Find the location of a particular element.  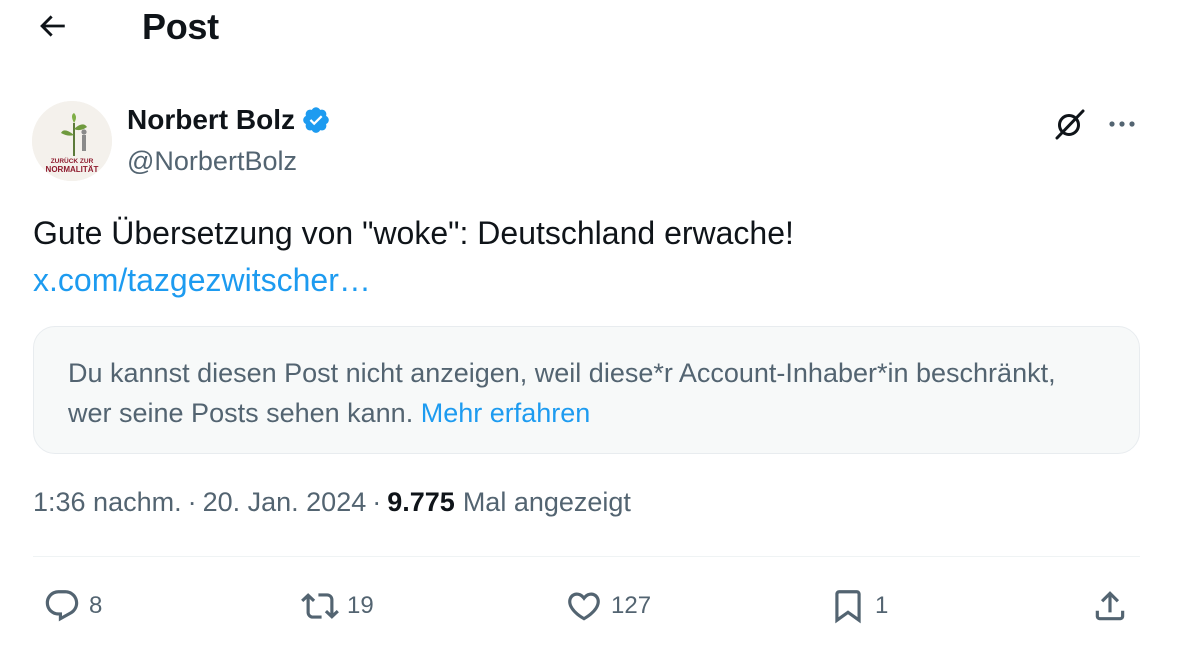

bookmark-count: 1 is located at coordinates (882, 605).